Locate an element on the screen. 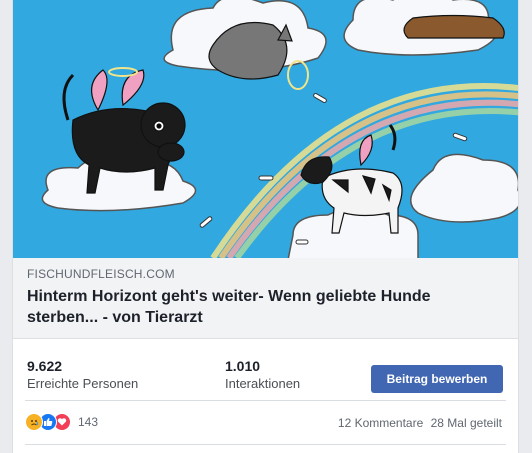  engagement-label: Interaktionen is located at coordinates (263, 383).